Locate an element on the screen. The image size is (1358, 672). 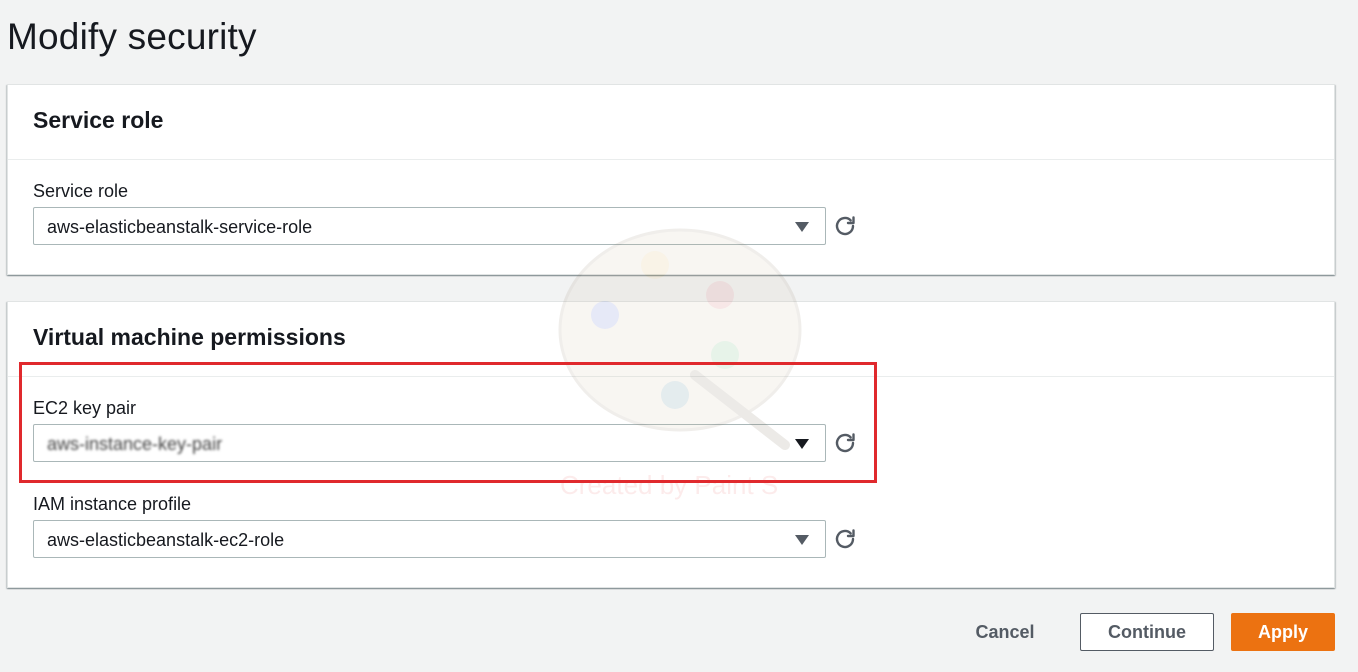
iam-instance-profile-label: IAM instance profile is located at coordinates (112, 504).